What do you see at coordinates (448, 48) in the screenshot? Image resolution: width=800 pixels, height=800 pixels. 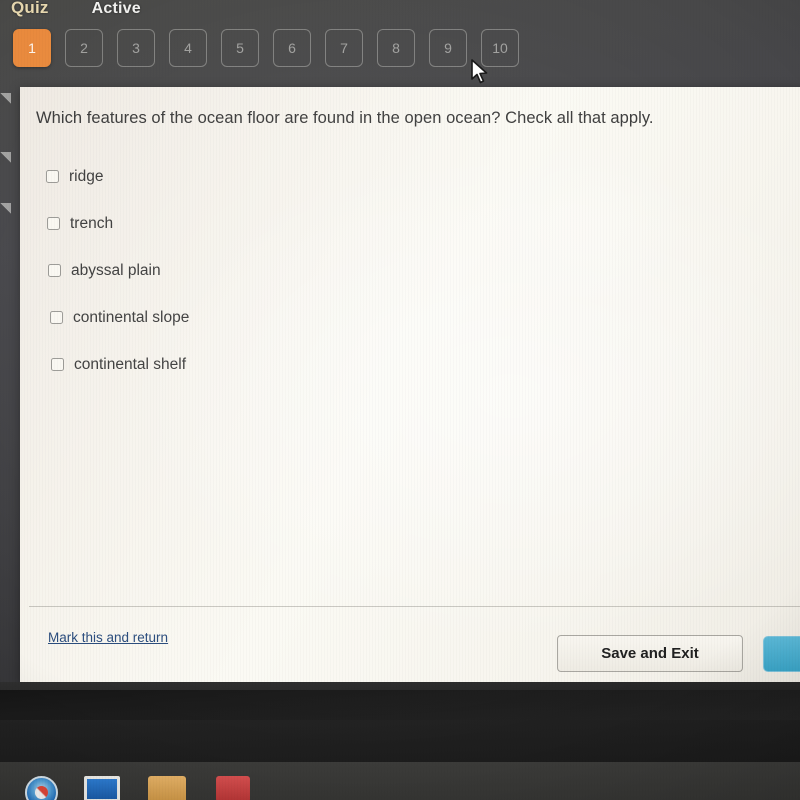 I see `pager-button-9: 9` at bounding box center [448, 48].